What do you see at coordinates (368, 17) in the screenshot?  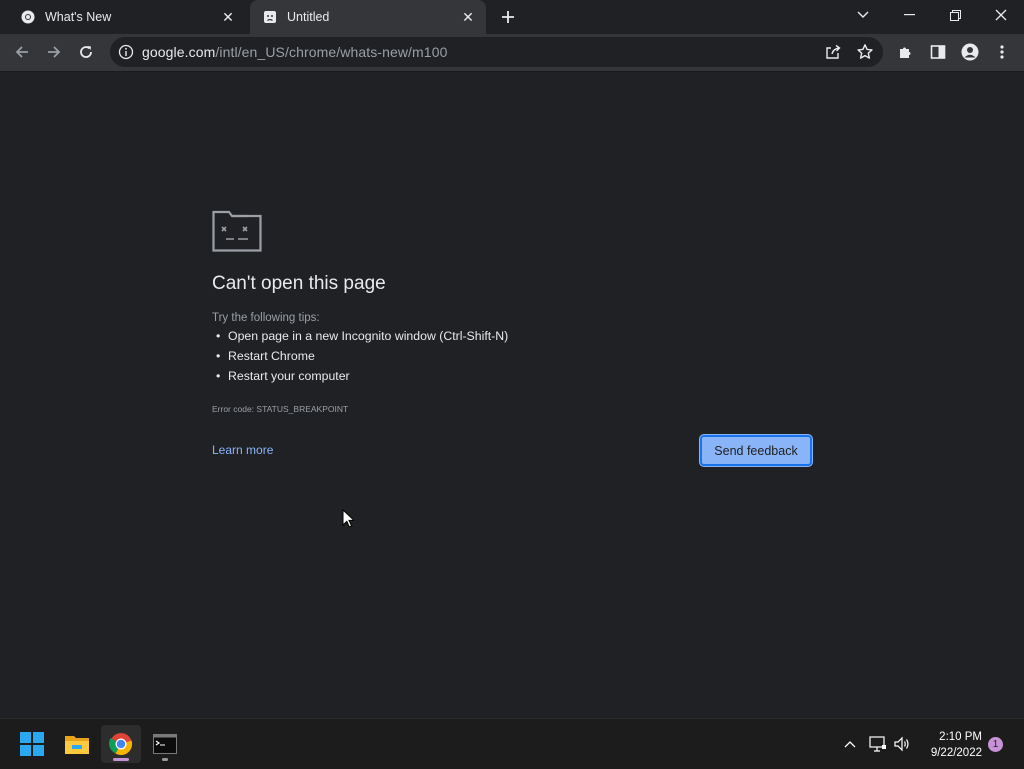 I see `tab-untitled: Untitled ✕` at bounding box center [368, 17].